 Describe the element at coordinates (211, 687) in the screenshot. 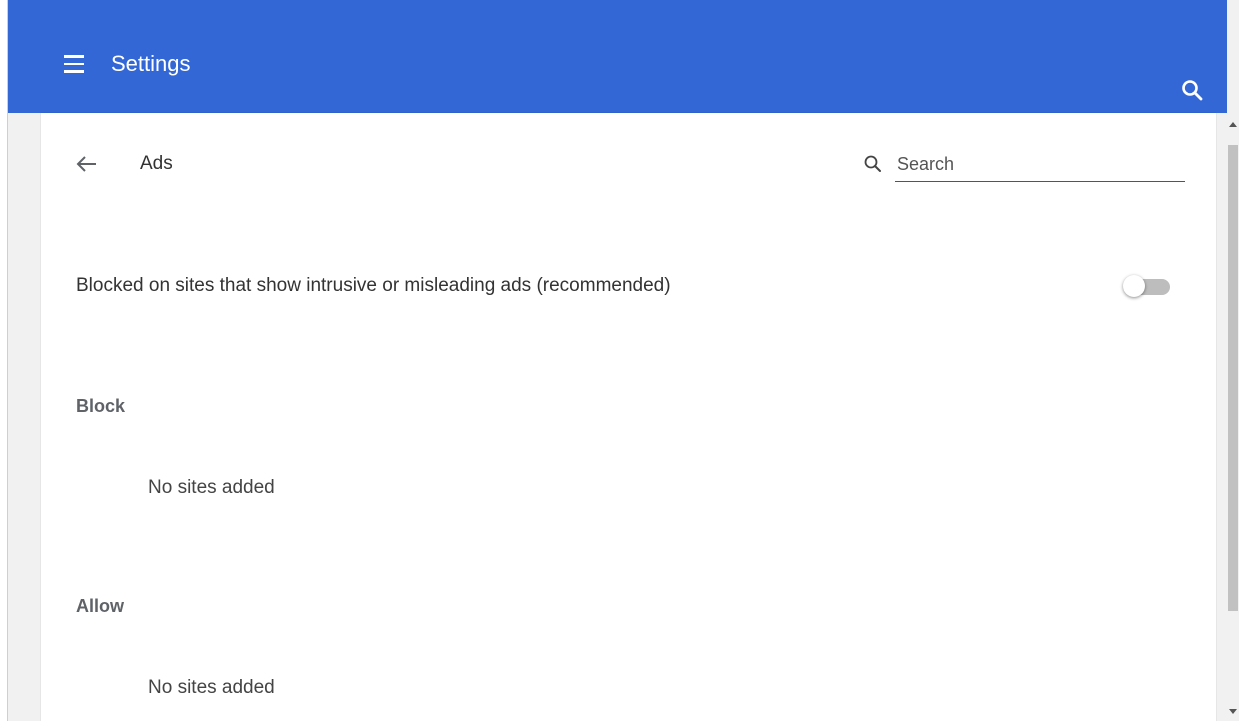

I see `allow-empty-message: No sites added` at that location.